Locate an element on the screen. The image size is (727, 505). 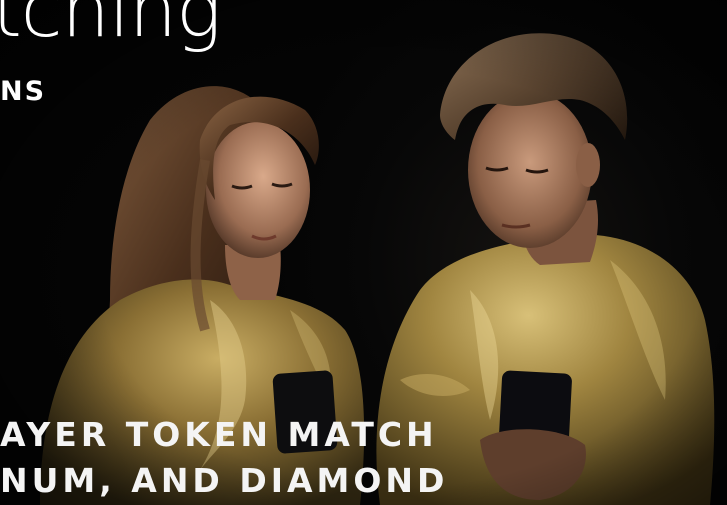
caption-line-2: NUM, AND DIAMOND is located at coordinates (224, 480).